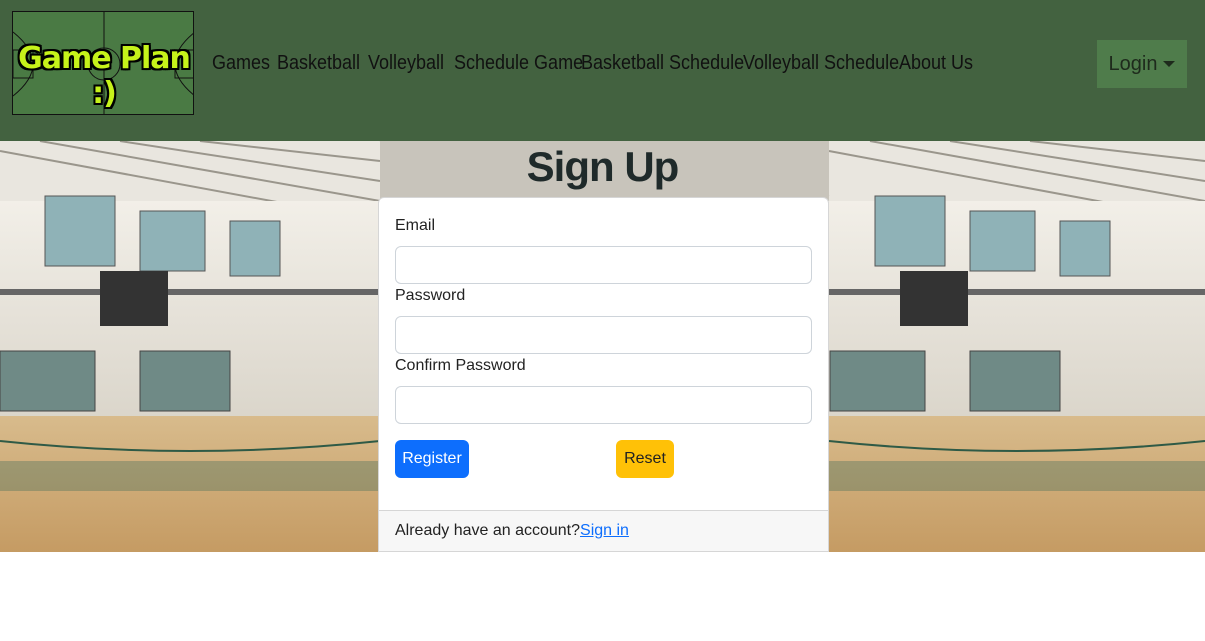  What do you see at coordinates (603, 405) in the screenshot?
I see `confirm-password-field` at bounding box center [603, 405].